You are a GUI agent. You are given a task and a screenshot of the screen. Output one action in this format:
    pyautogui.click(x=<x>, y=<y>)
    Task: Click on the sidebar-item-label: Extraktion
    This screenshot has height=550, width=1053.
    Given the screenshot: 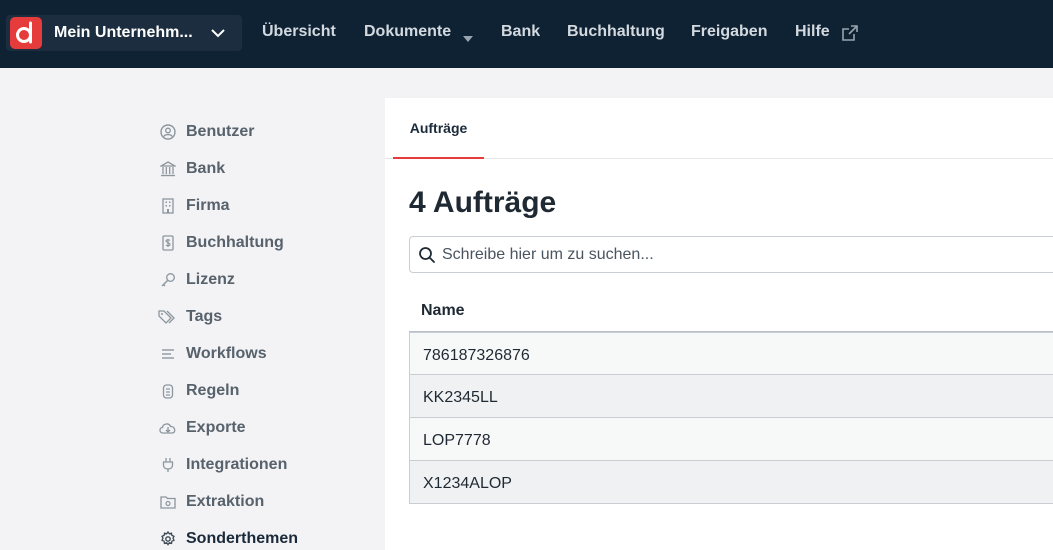 What is the action you would take?
    pyautogui.click(x=225, y=501)
    